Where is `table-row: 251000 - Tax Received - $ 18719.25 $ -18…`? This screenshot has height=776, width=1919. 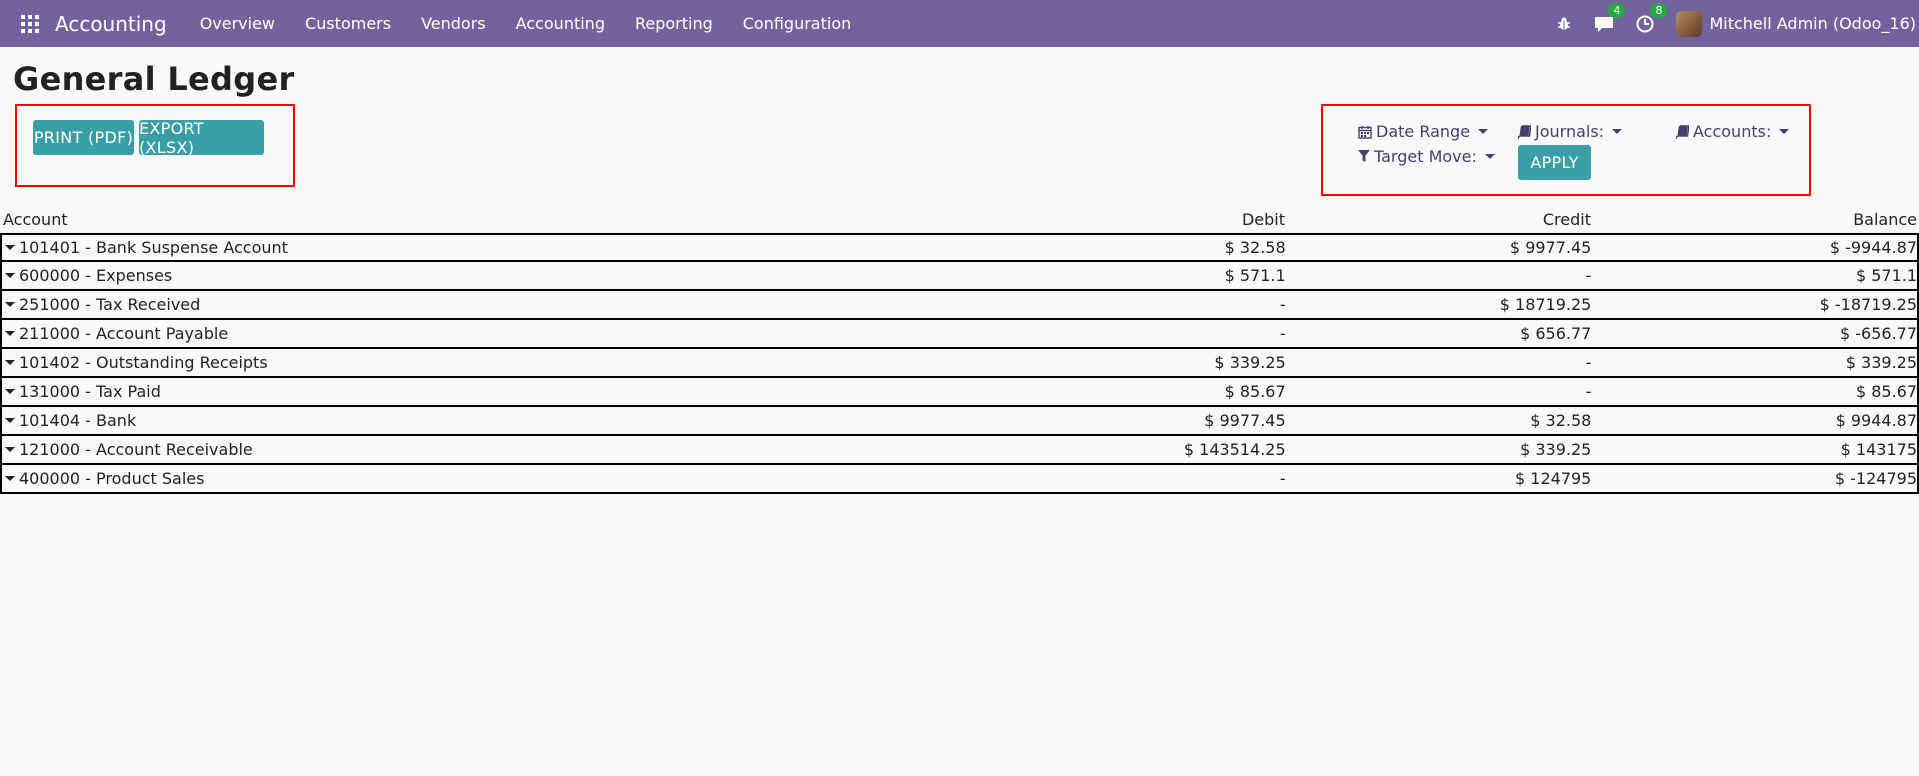 table-row: 251000 - Tax Received - $ 18719.25 $ -18… is located at coordinates (959, 305).